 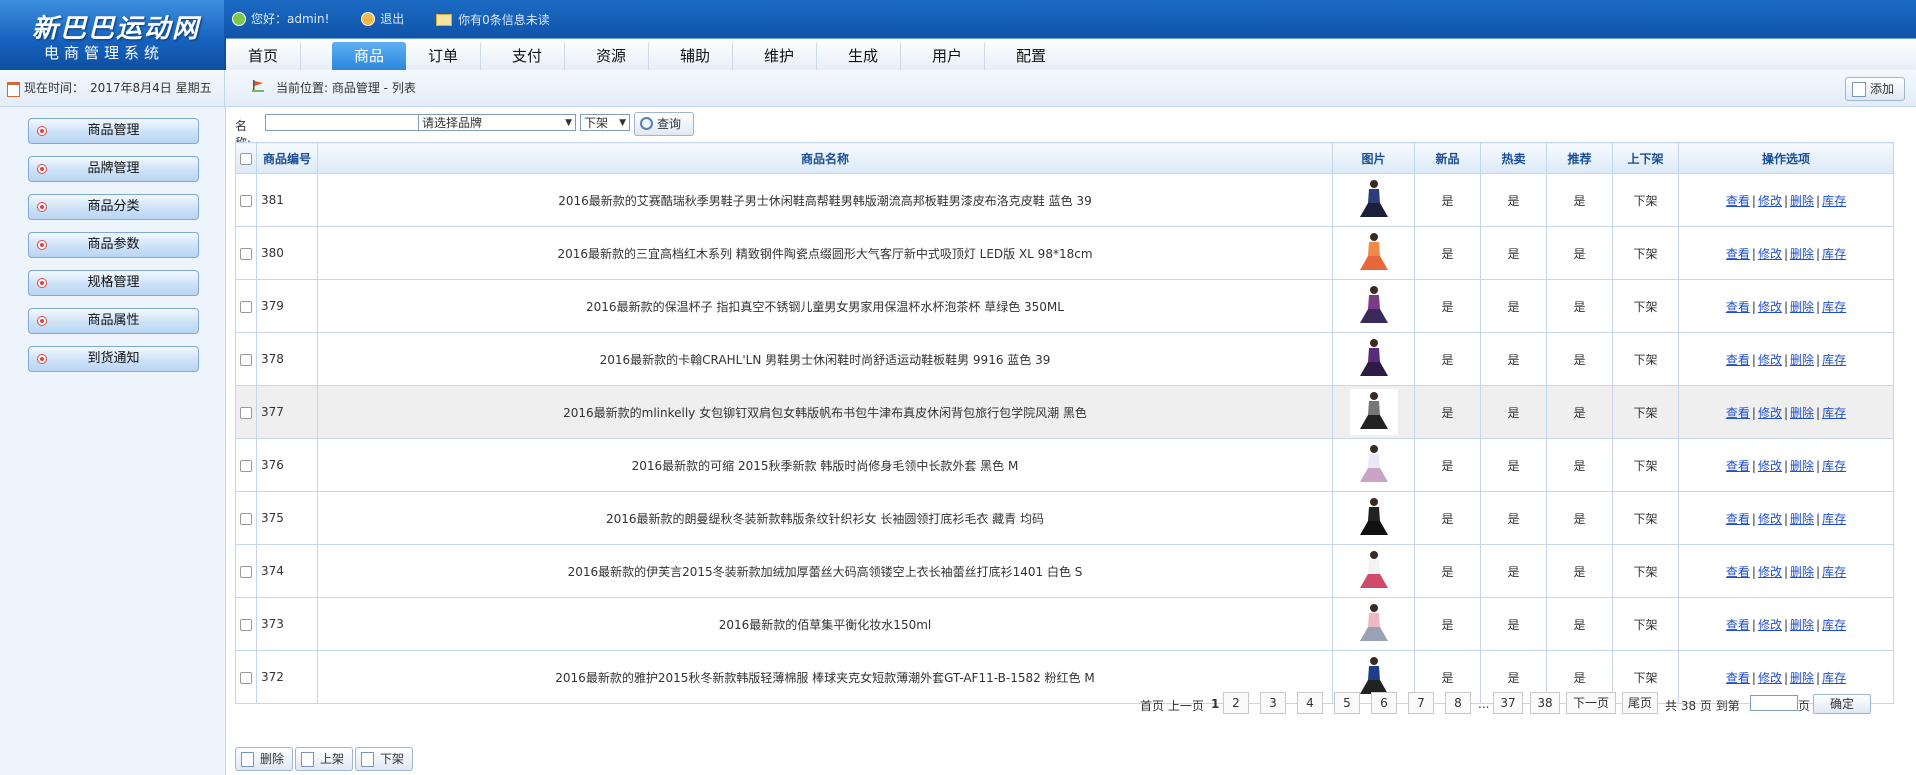 I want to click on brand-select: 请选择品牌 ▼, so click(x=497, y=122).